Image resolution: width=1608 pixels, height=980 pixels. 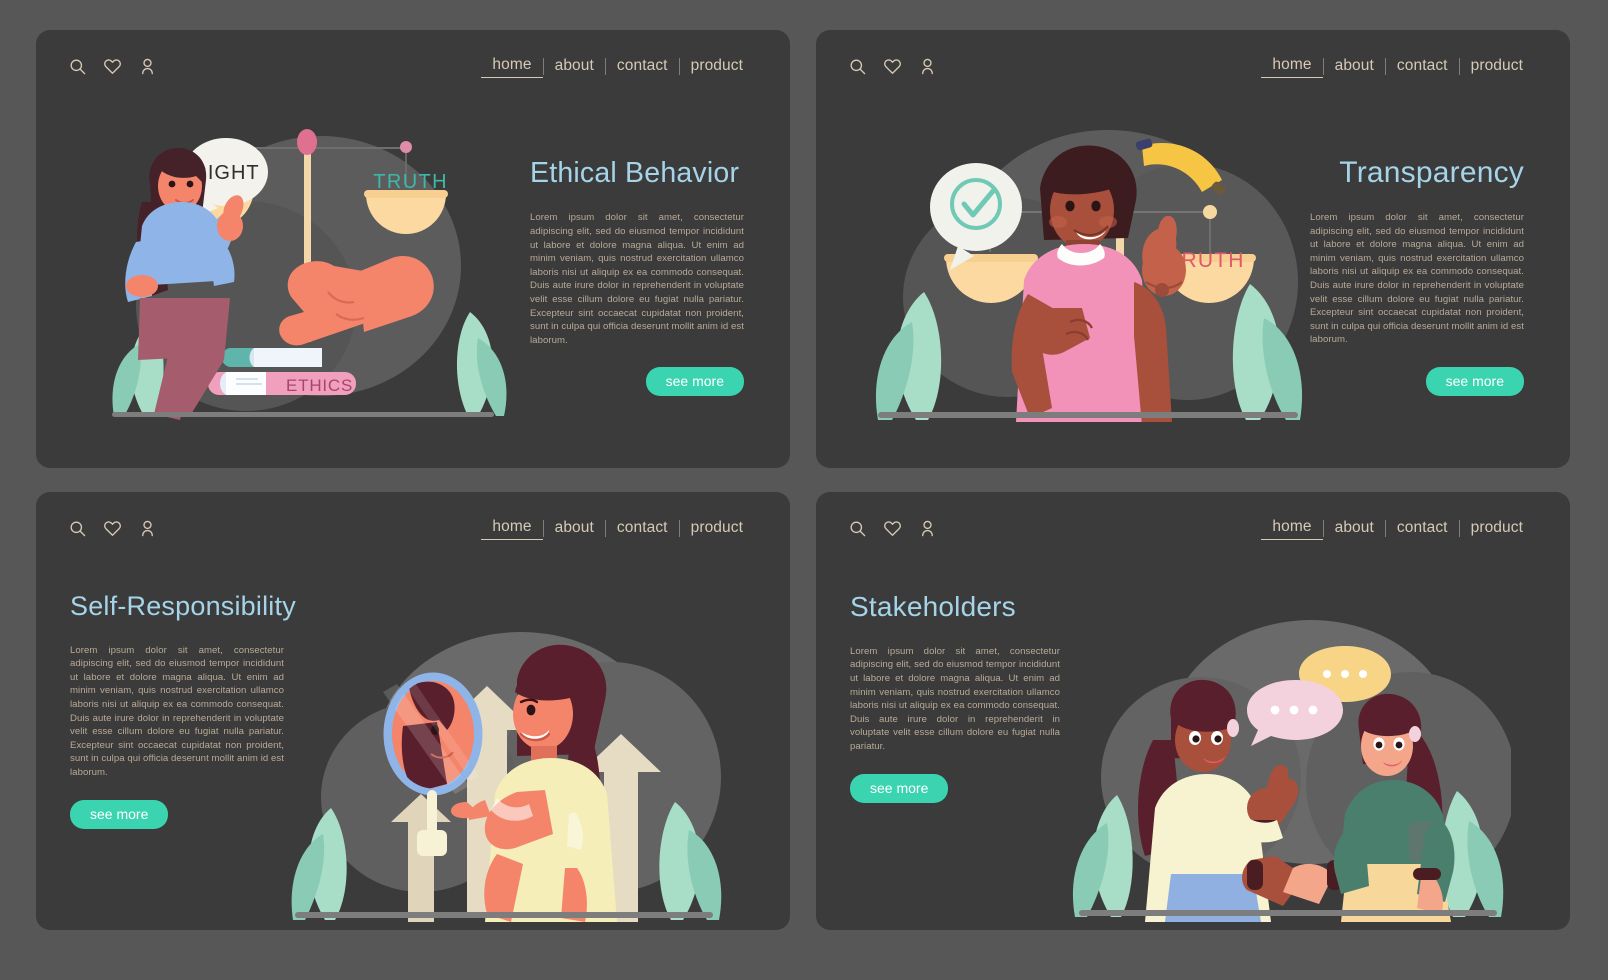 What do you see at coordinates (635, 173) in the screenshot?
I see `page-title: Ethical Behavior` at bounding box center [635, 173].